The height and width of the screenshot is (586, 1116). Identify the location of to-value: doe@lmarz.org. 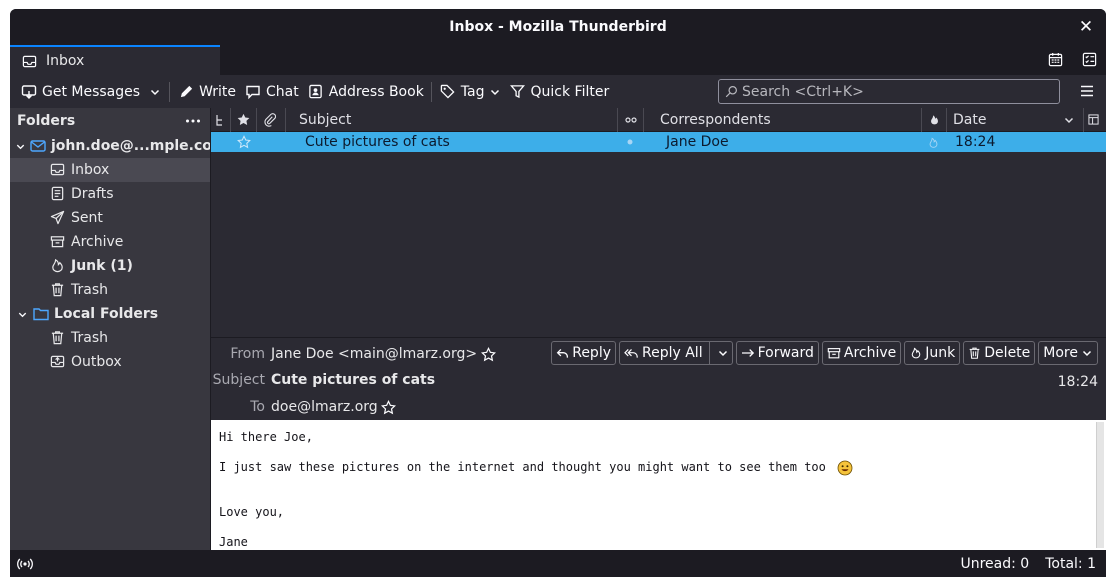
(324, 407).